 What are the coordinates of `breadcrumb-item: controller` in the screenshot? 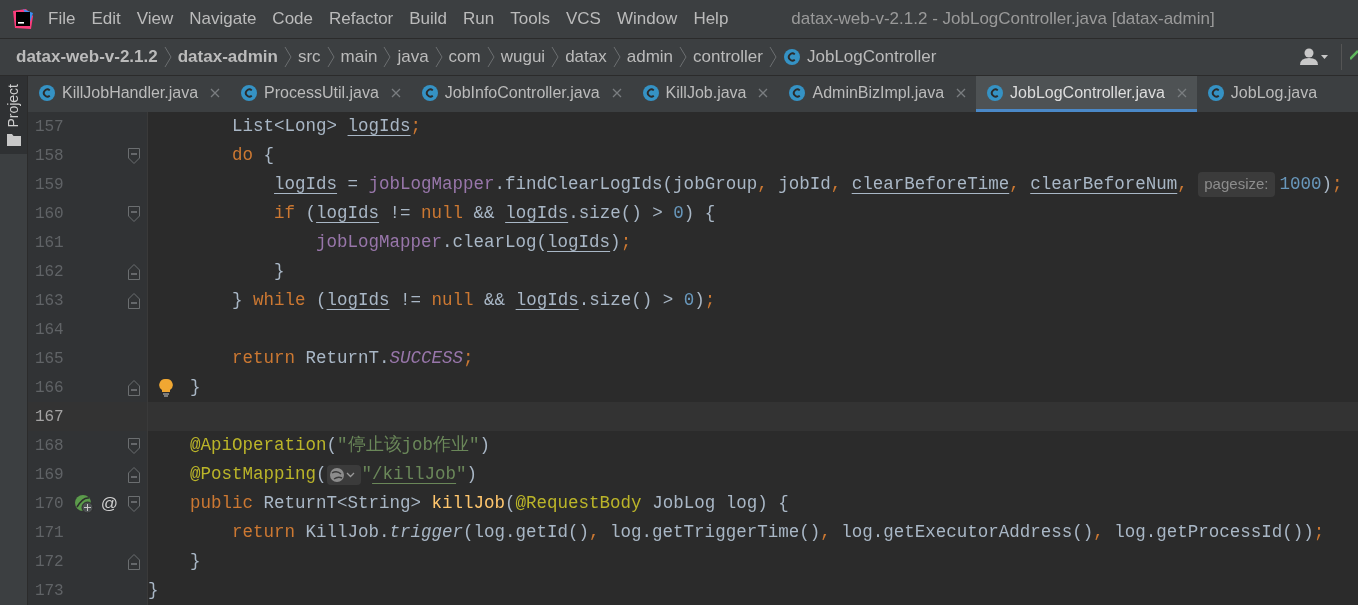 It's located at (728, 57).